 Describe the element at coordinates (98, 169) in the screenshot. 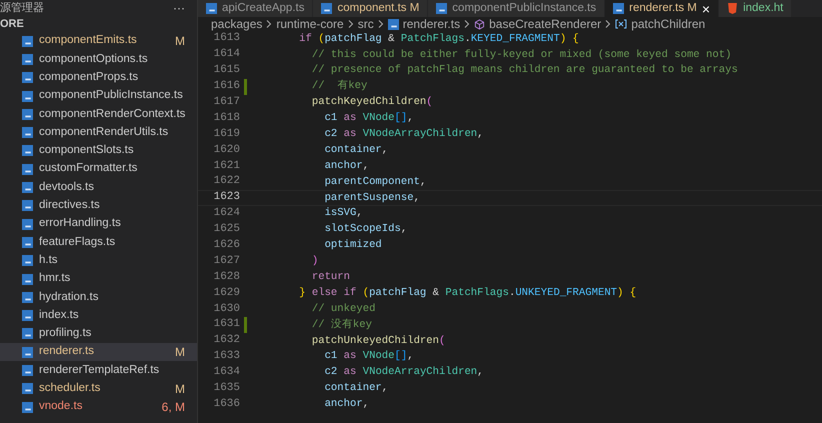

I see `file-item: customFormatter.ts` at that location.